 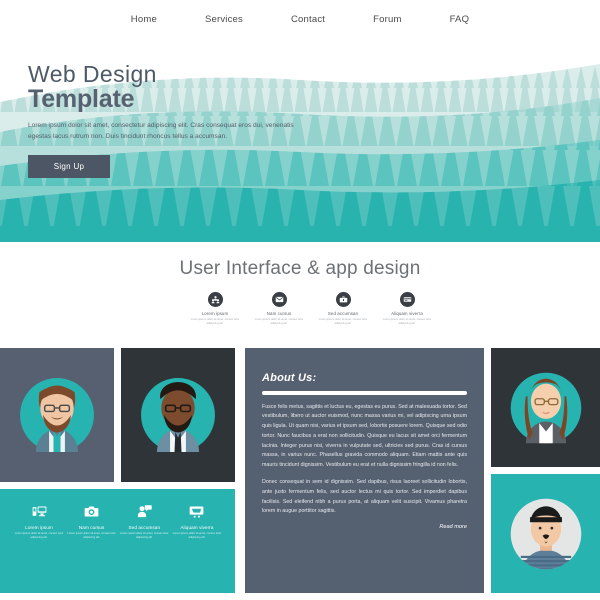 I want to click on about-heading: About Us:, so click(x=289, y=378).